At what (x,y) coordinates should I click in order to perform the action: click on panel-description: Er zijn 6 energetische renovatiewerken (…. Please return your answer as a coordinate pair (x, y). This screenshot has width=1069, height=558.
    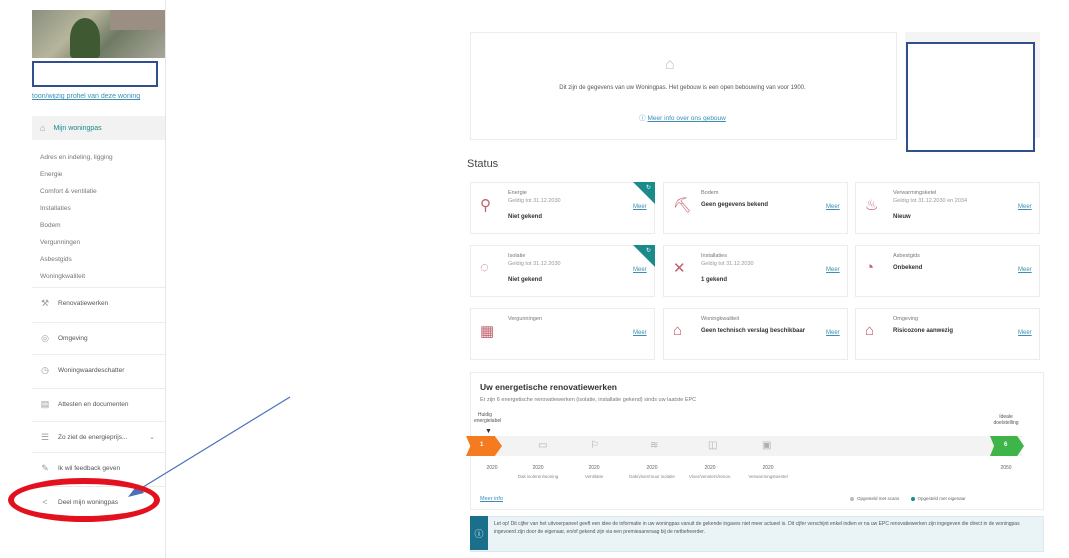
    Looking at the image, I should click on (588, 400).